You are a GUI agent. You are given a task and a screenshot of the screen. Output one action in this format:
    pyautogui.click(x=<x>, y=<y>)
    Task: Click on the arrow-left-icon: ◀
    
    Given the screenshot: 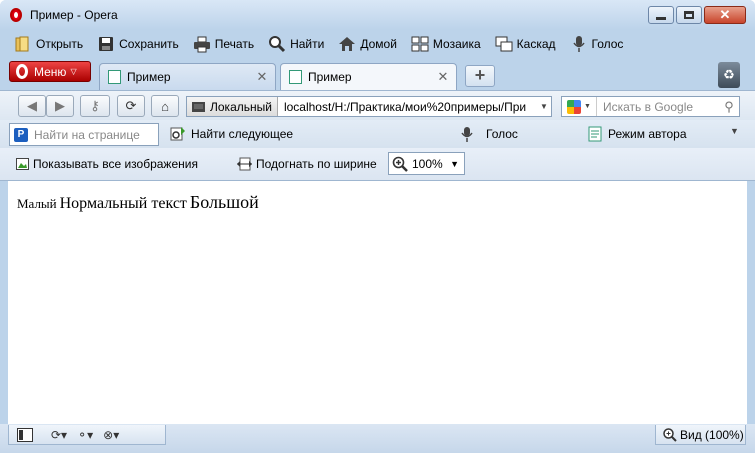 What is the action you would take?
    pyautogui.click(x=32, y=105)
    